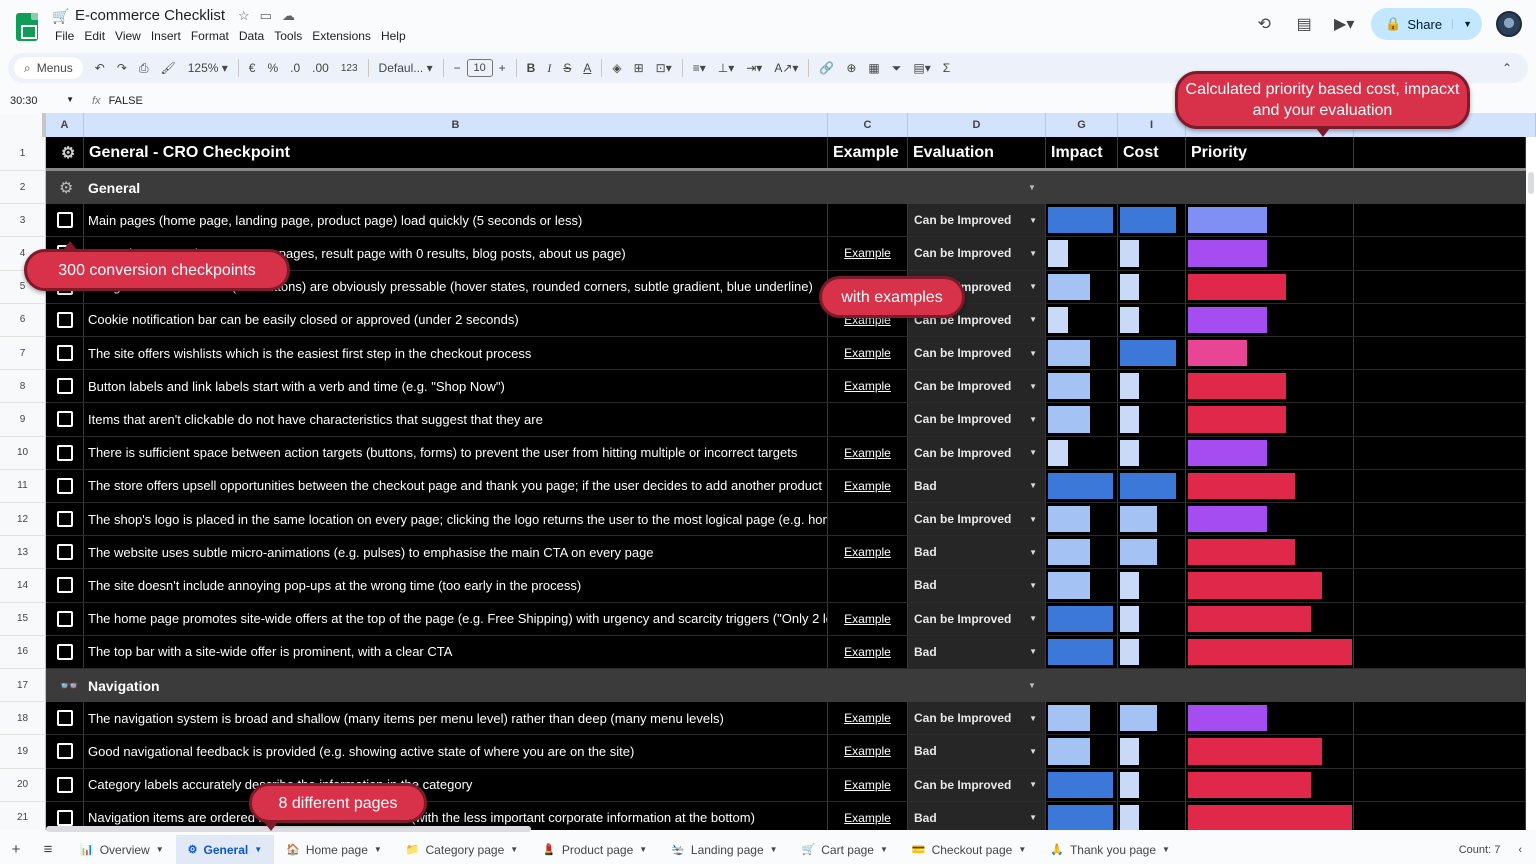  Describe the element at coordinates (272, 68) in the screenshot. I see `percent-format-button: %` at that location.